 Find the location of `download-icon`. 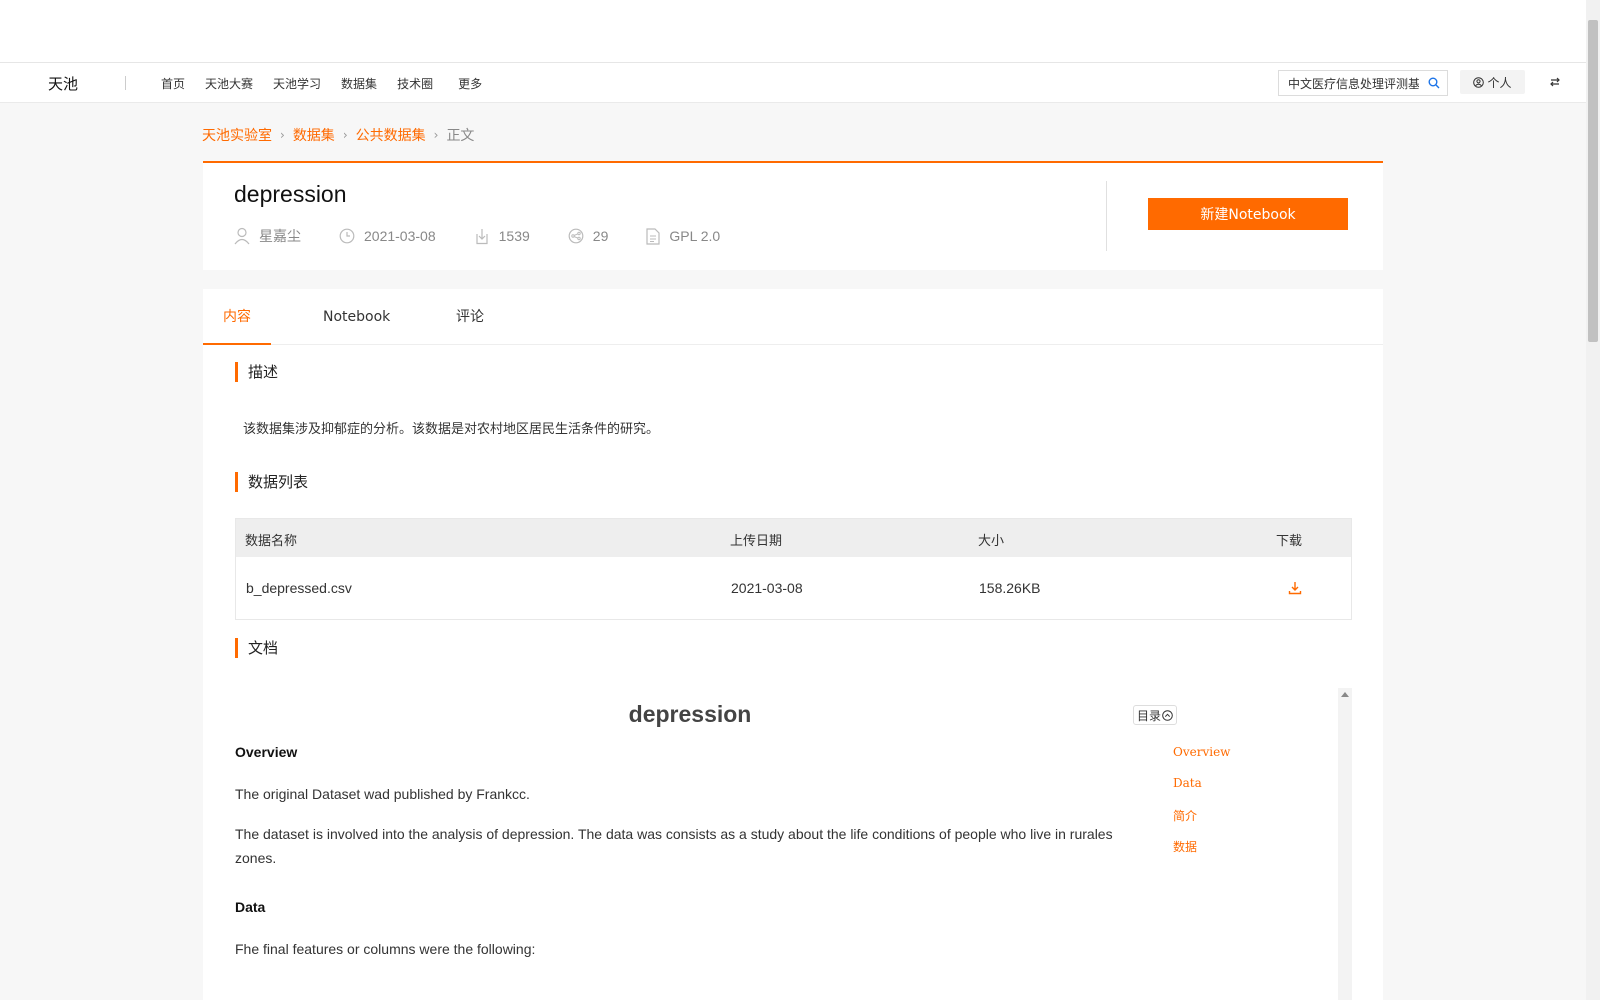

download-icon is located at coordinates (1295, 588).